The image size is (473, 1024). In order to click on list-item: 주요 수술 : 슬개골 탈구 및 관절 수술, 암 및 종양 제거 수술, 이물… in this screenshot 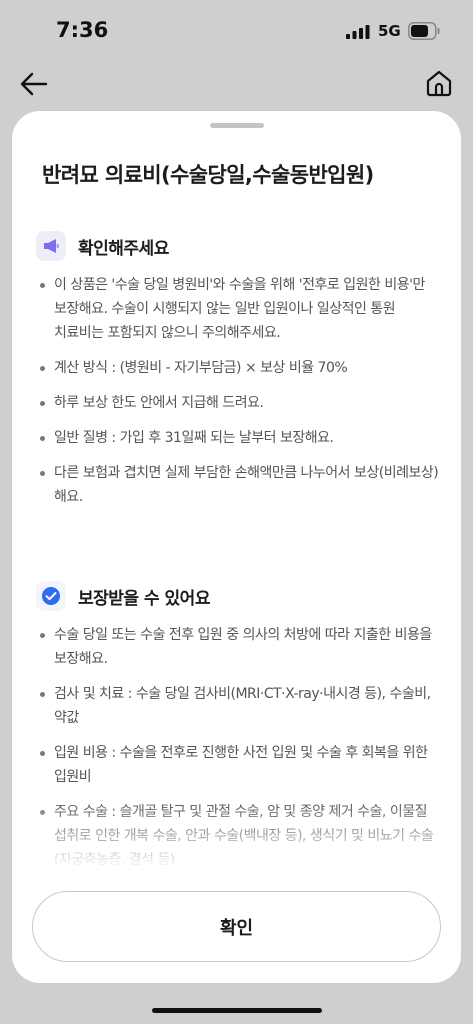, I will do `click(240, 835)`.